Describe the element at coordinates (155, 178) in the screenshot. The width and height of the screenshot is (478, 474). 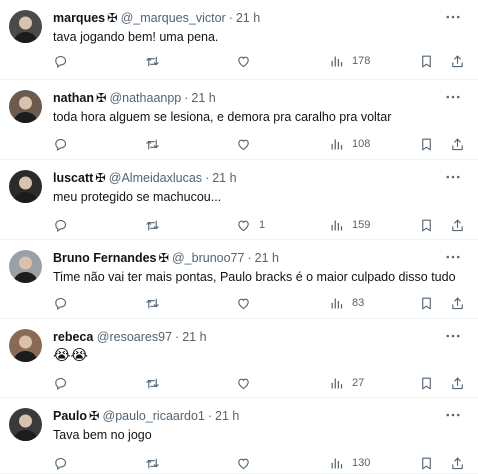
I see `user-handle: @Almeidaxlucas` at that location.